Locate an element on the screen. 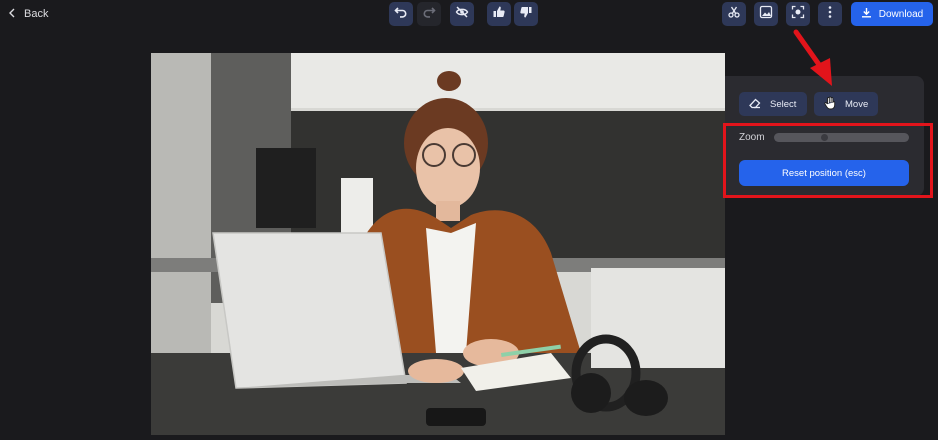 The image size is (938, 440). reset-position-button: Reset position (esc) is located at coordinates (824, 173).